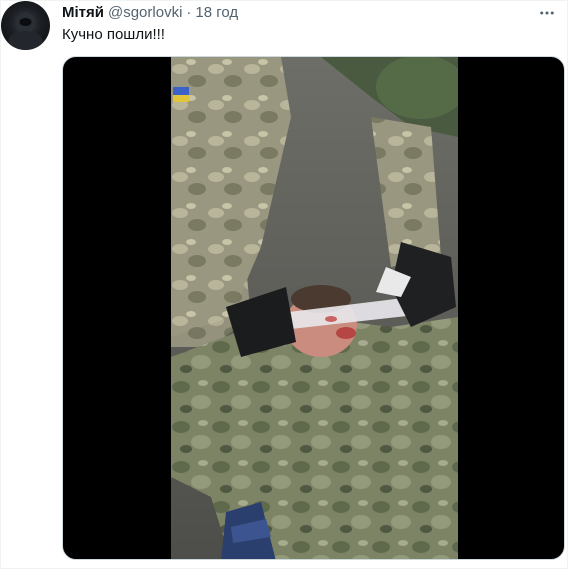 Image resolution: width=568 pixels, height=569 pixels. I want to click on timestamp: 18 год, so click(216, 13).